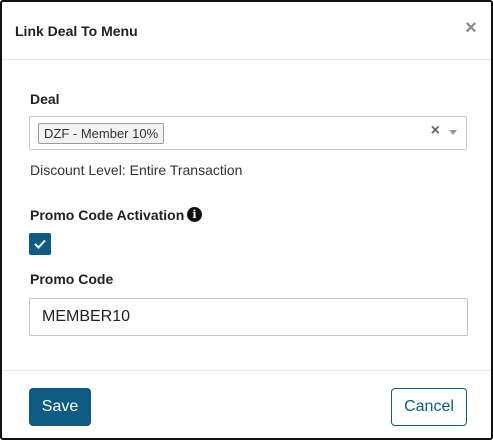  I want to click on cancel-button: Cancel, so click(429, 407).